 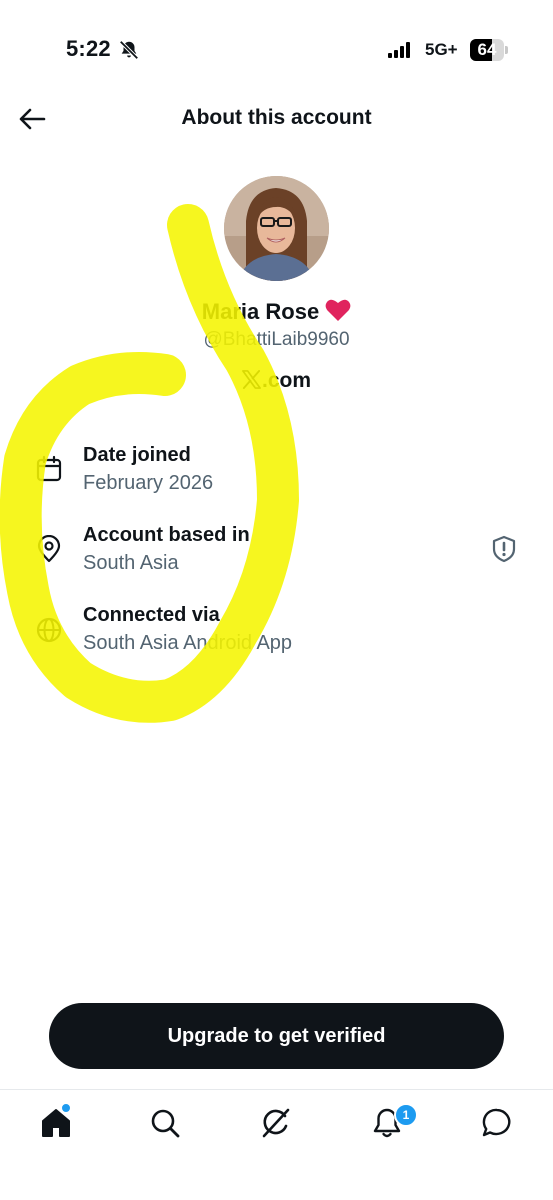 I want to click on platform-domain: .com, so click(x=286, y=380).